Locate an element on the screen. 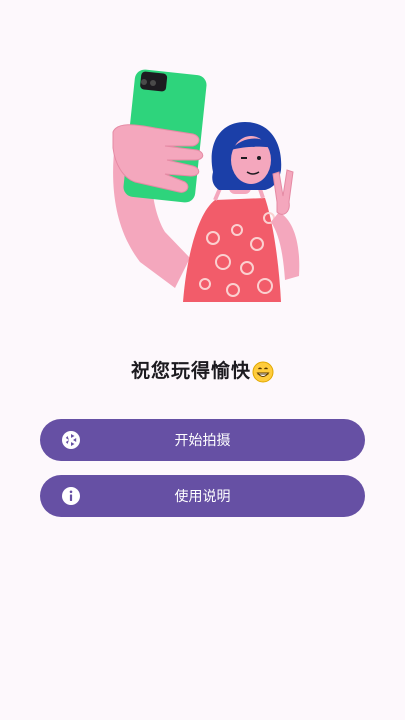 The width and height of the screenshot is (405, 720). instructions-label: 使用说明 is located at coordinates (202, 497).